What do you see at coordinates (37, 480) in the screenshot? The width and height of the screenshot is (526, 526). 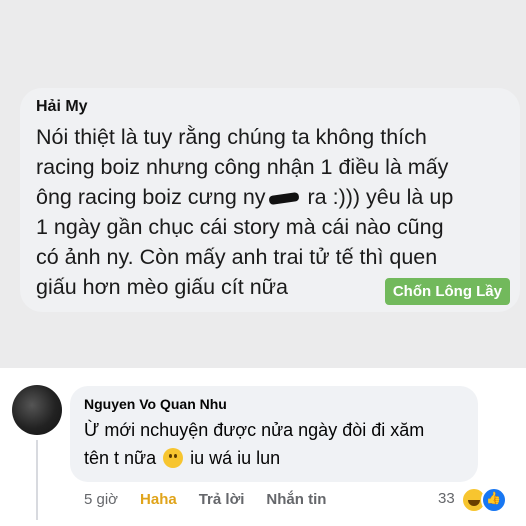 I see `reply-thread-line` at bounding box center [37, 480].